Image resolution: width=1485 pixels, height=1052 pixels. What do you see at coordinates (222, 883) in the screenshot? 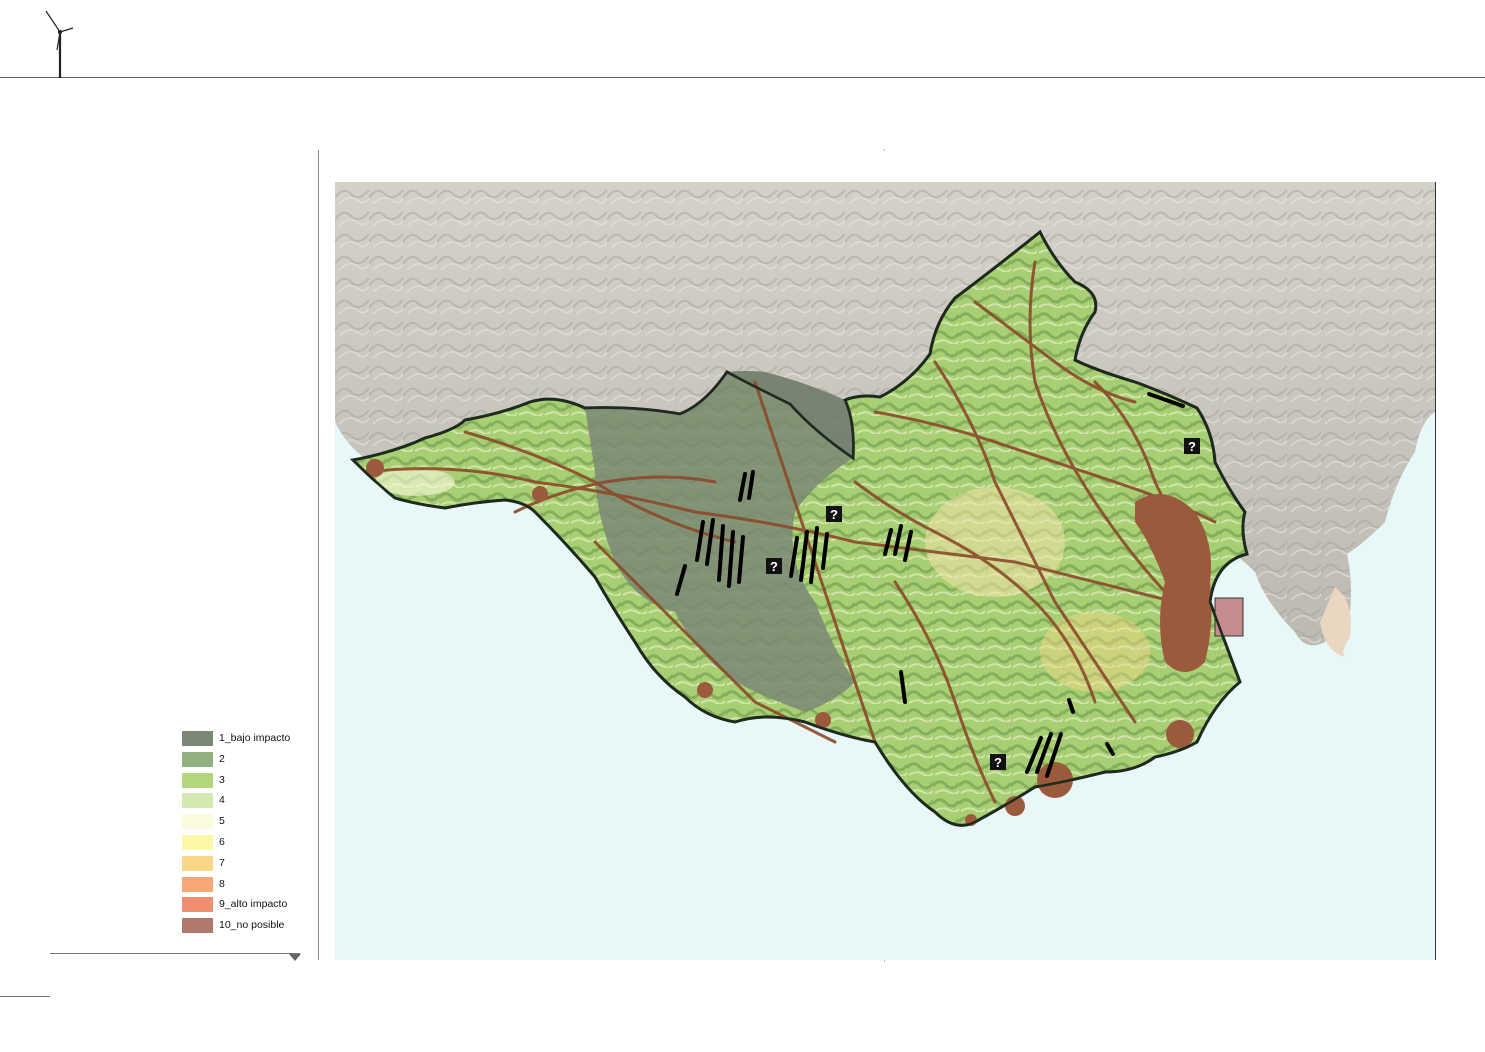
I see `legend-label: 8` at bounding box center [222, 883].